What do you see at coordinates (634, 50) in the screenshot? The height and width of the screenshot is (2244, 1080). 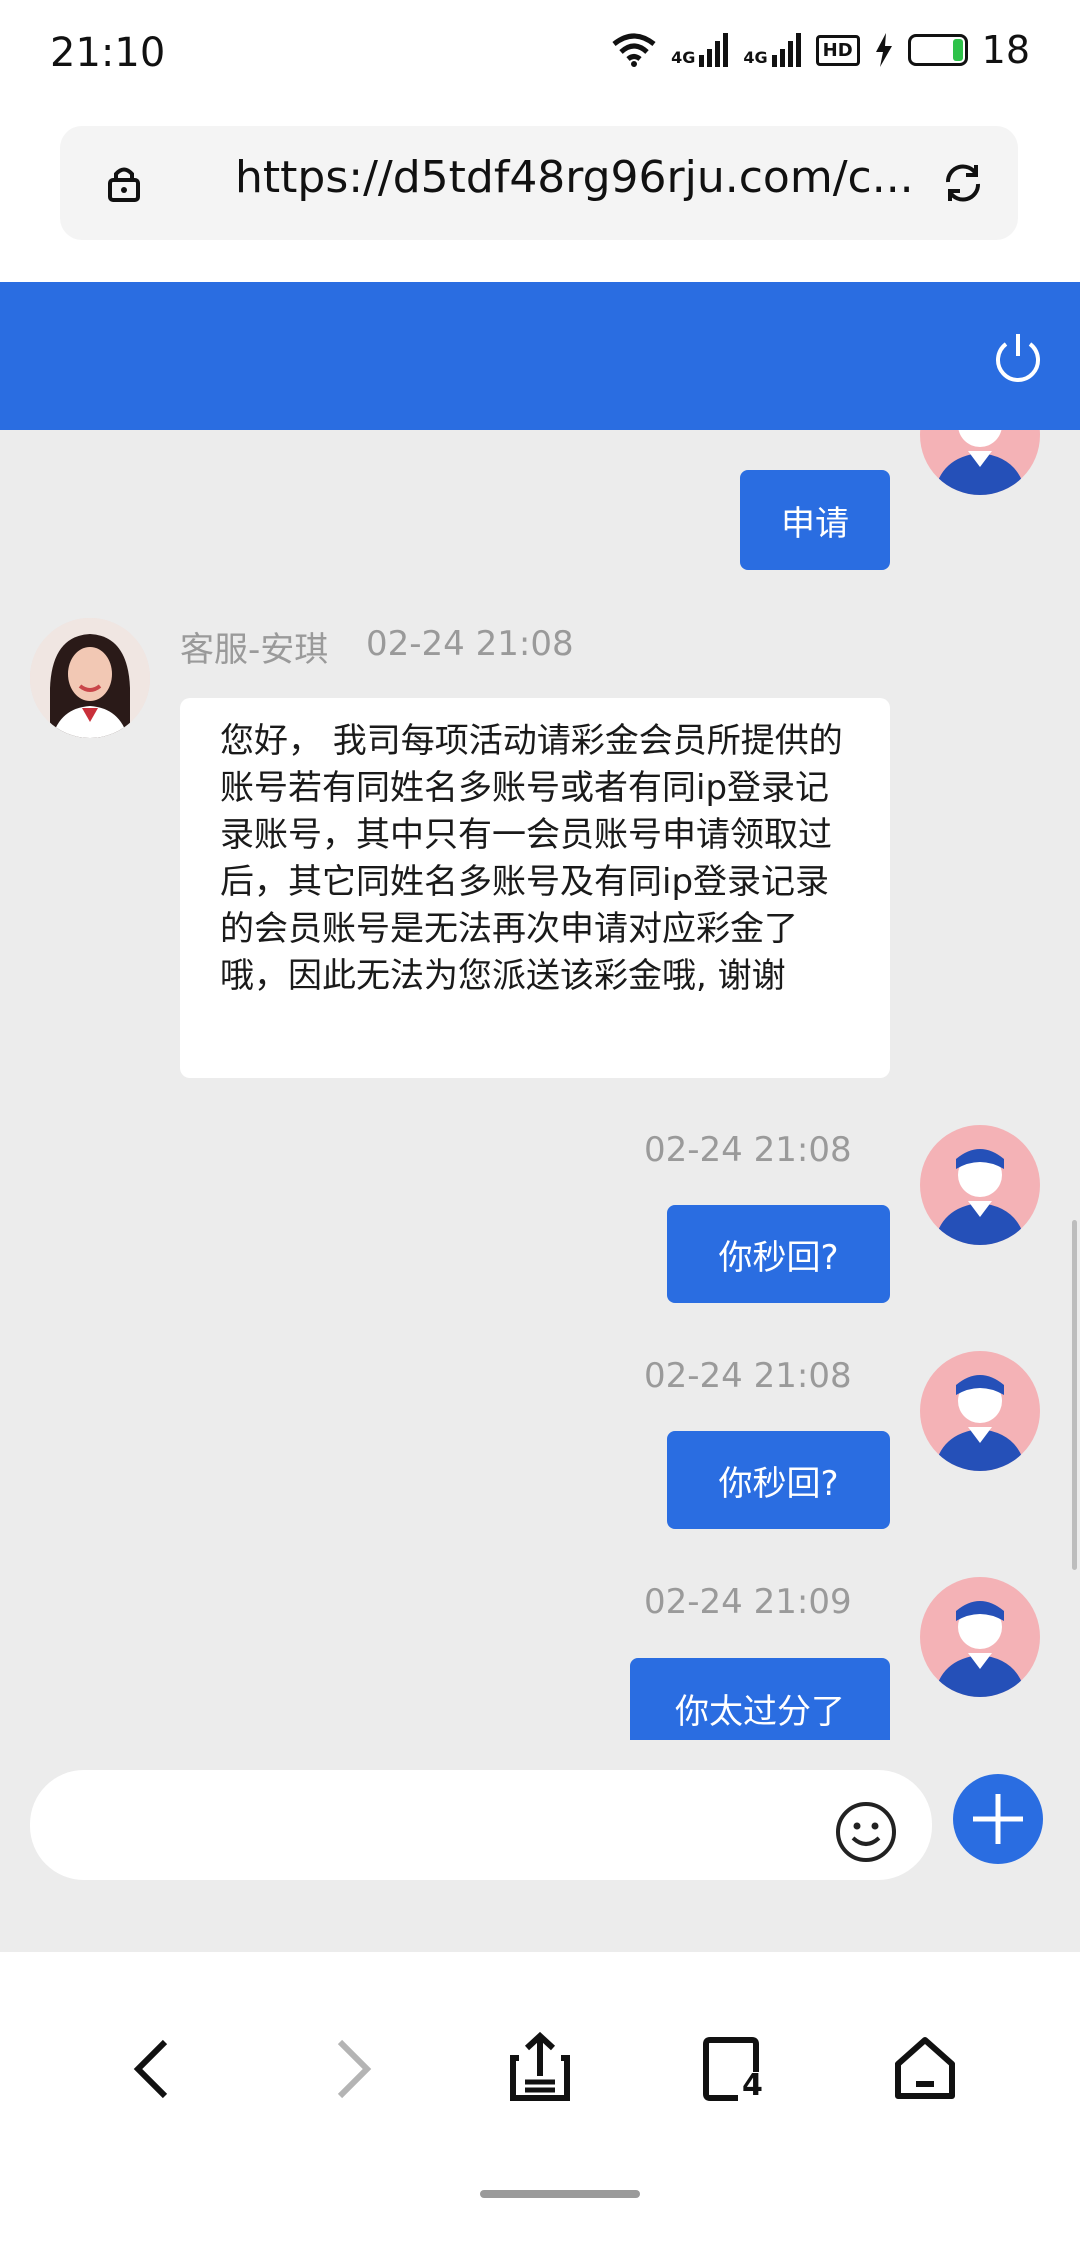 I see `wifi-icon` at bounding box center [634, 50].